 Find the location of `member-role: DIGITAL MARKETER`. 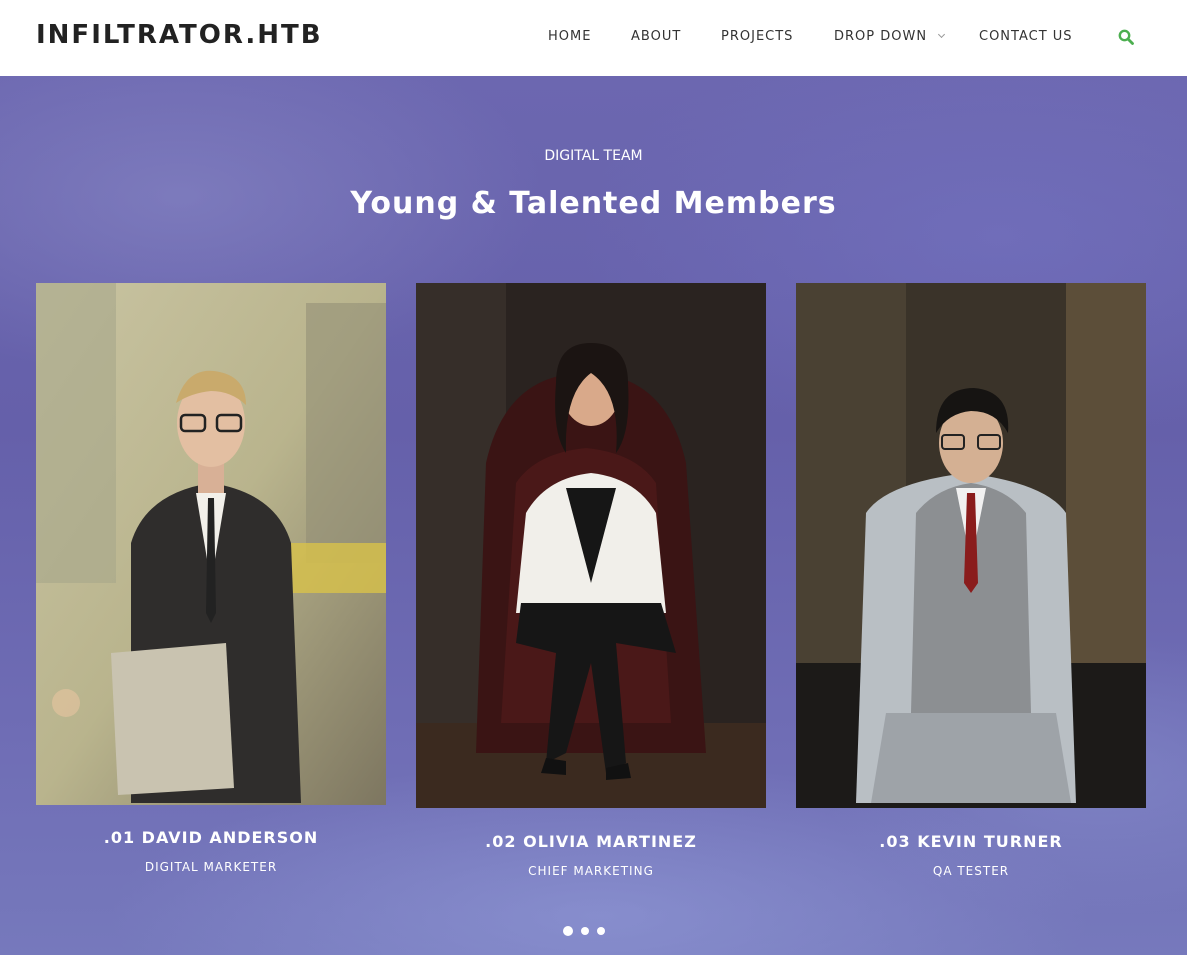

member-role: DIGITAL MARKETER is located at coordinates (211, 867).